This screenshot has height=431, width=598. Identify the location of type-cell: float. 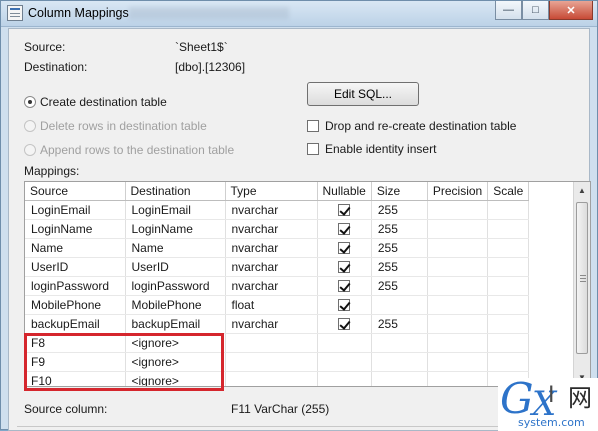
(271, 305).